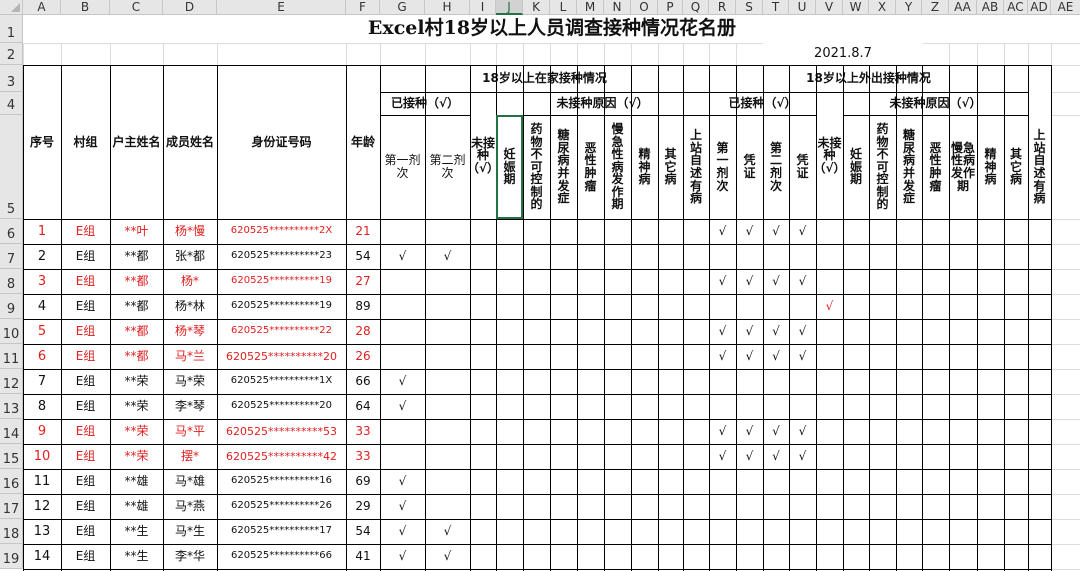 This screenshot has width=1080, height=571. Describe the element at coordinates (935, 7) in the screenshot. I see `column-header-z: Z` at that location.